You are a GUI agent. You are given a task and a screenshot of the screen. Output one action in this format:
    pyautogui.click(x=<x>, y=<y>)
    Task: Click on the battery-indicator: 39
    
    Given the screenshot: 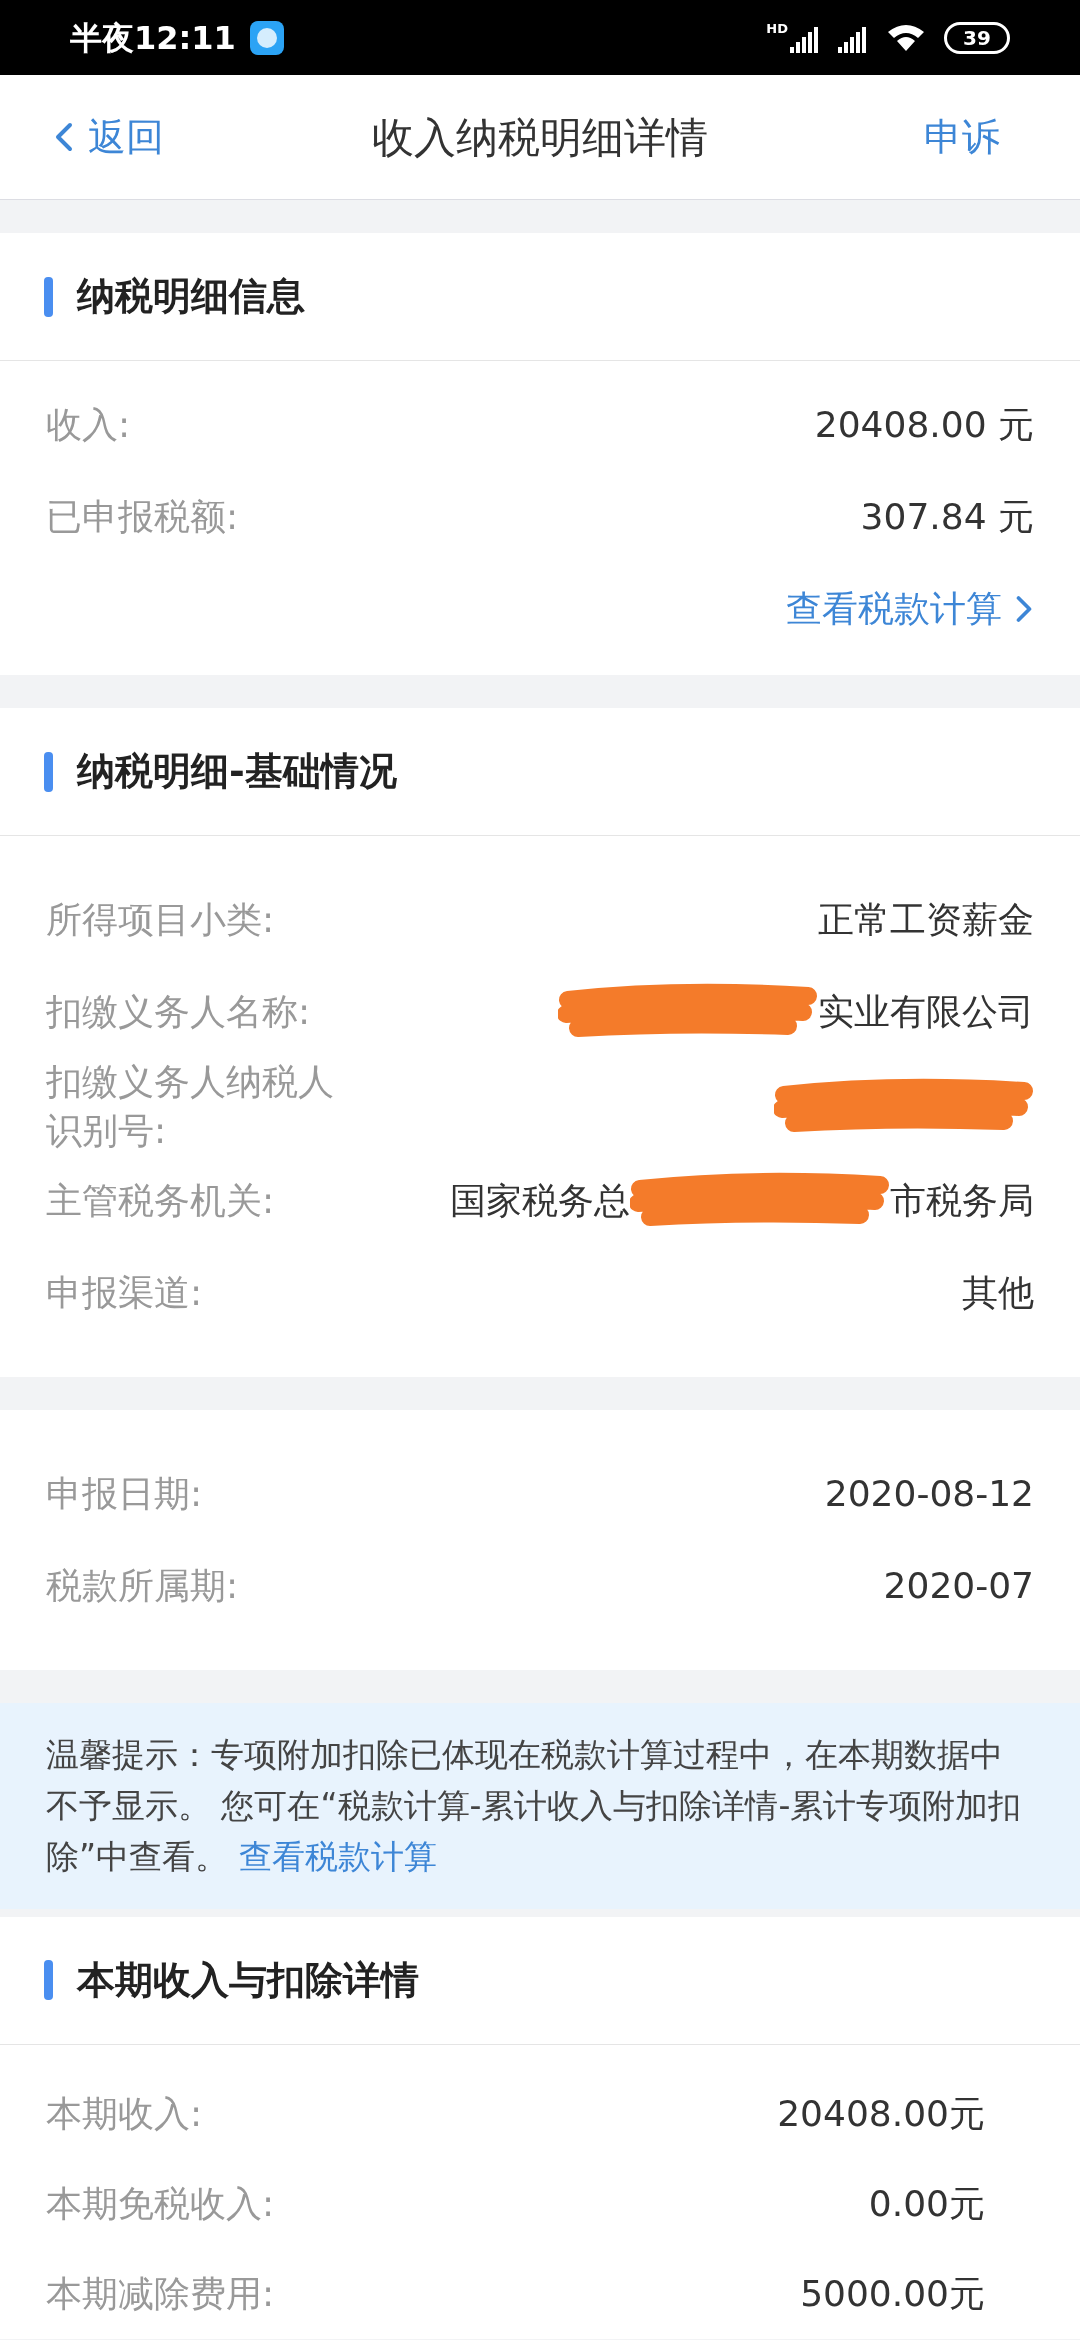 What is the action you would take?
    pyautogui.click(x=977, y=37)
    